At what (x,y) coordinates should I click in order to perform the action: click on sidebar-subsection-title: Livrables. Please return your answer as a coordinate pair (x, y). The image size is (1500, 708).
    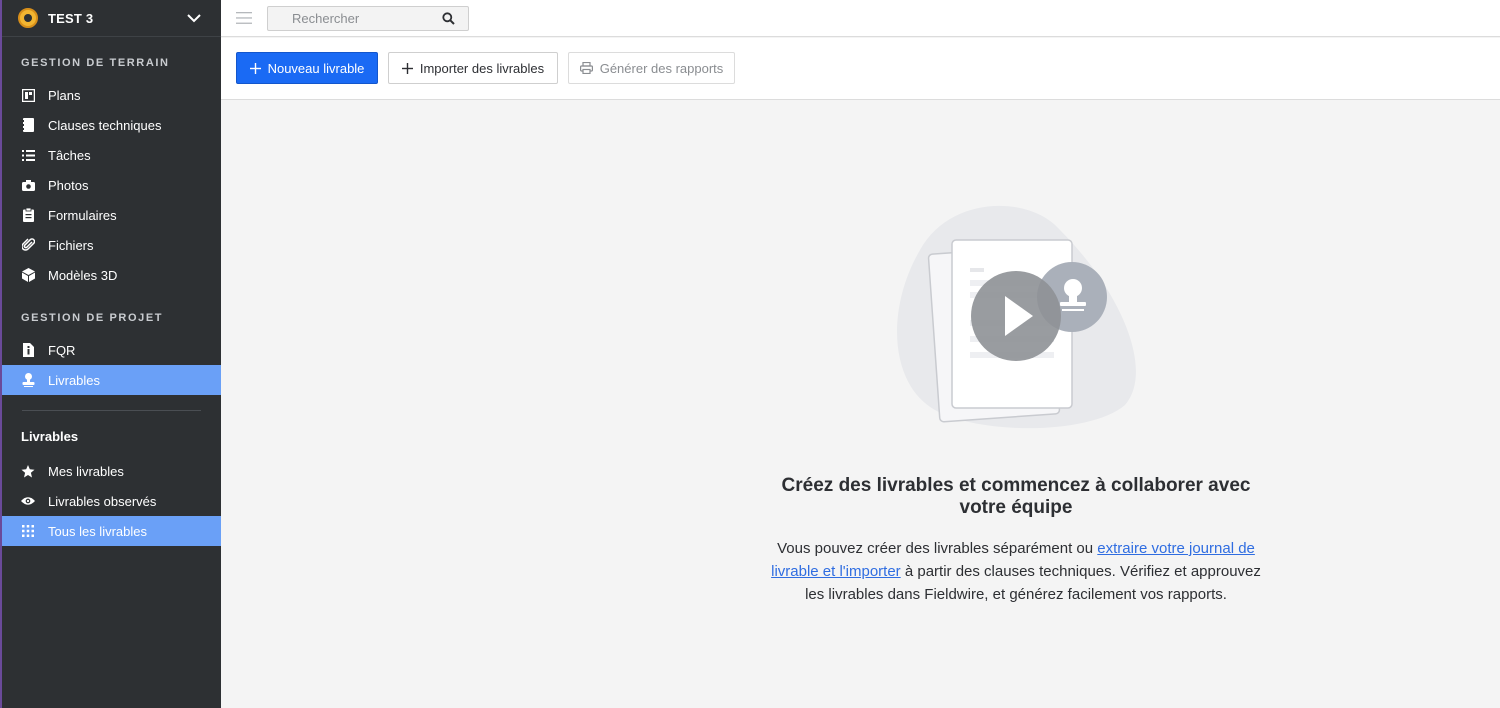
    Looking at the image, I should click on (50, 436).